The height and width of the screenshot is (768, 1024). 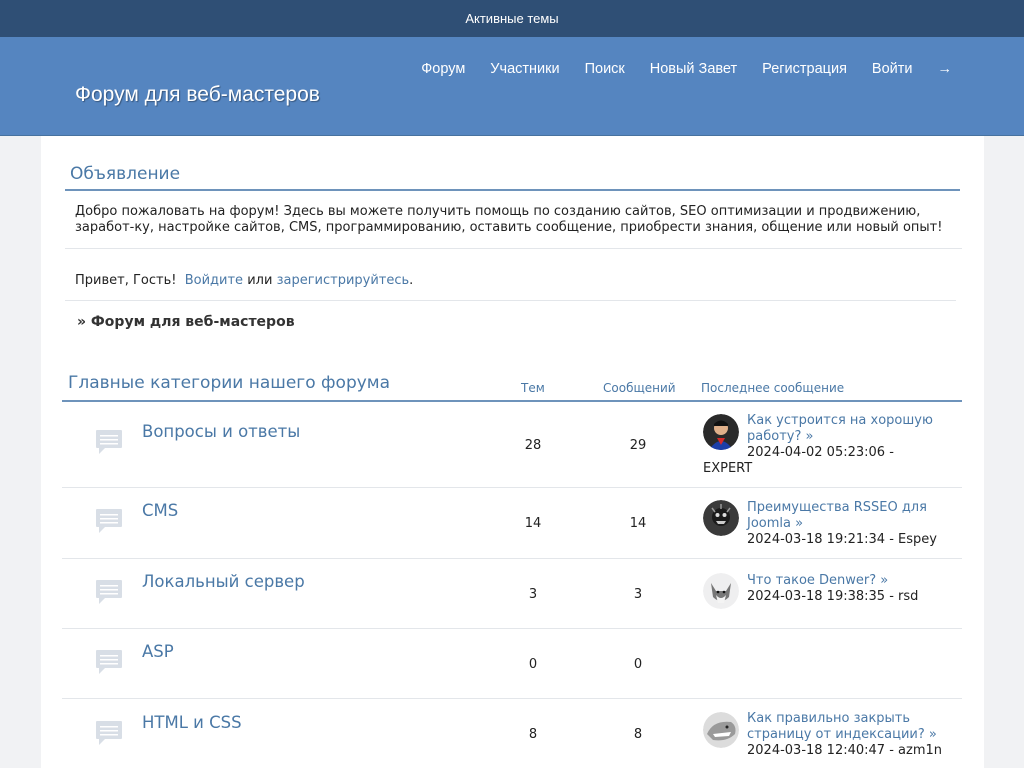 I want to click on topics-count: 28, so click(x=533, y=445).